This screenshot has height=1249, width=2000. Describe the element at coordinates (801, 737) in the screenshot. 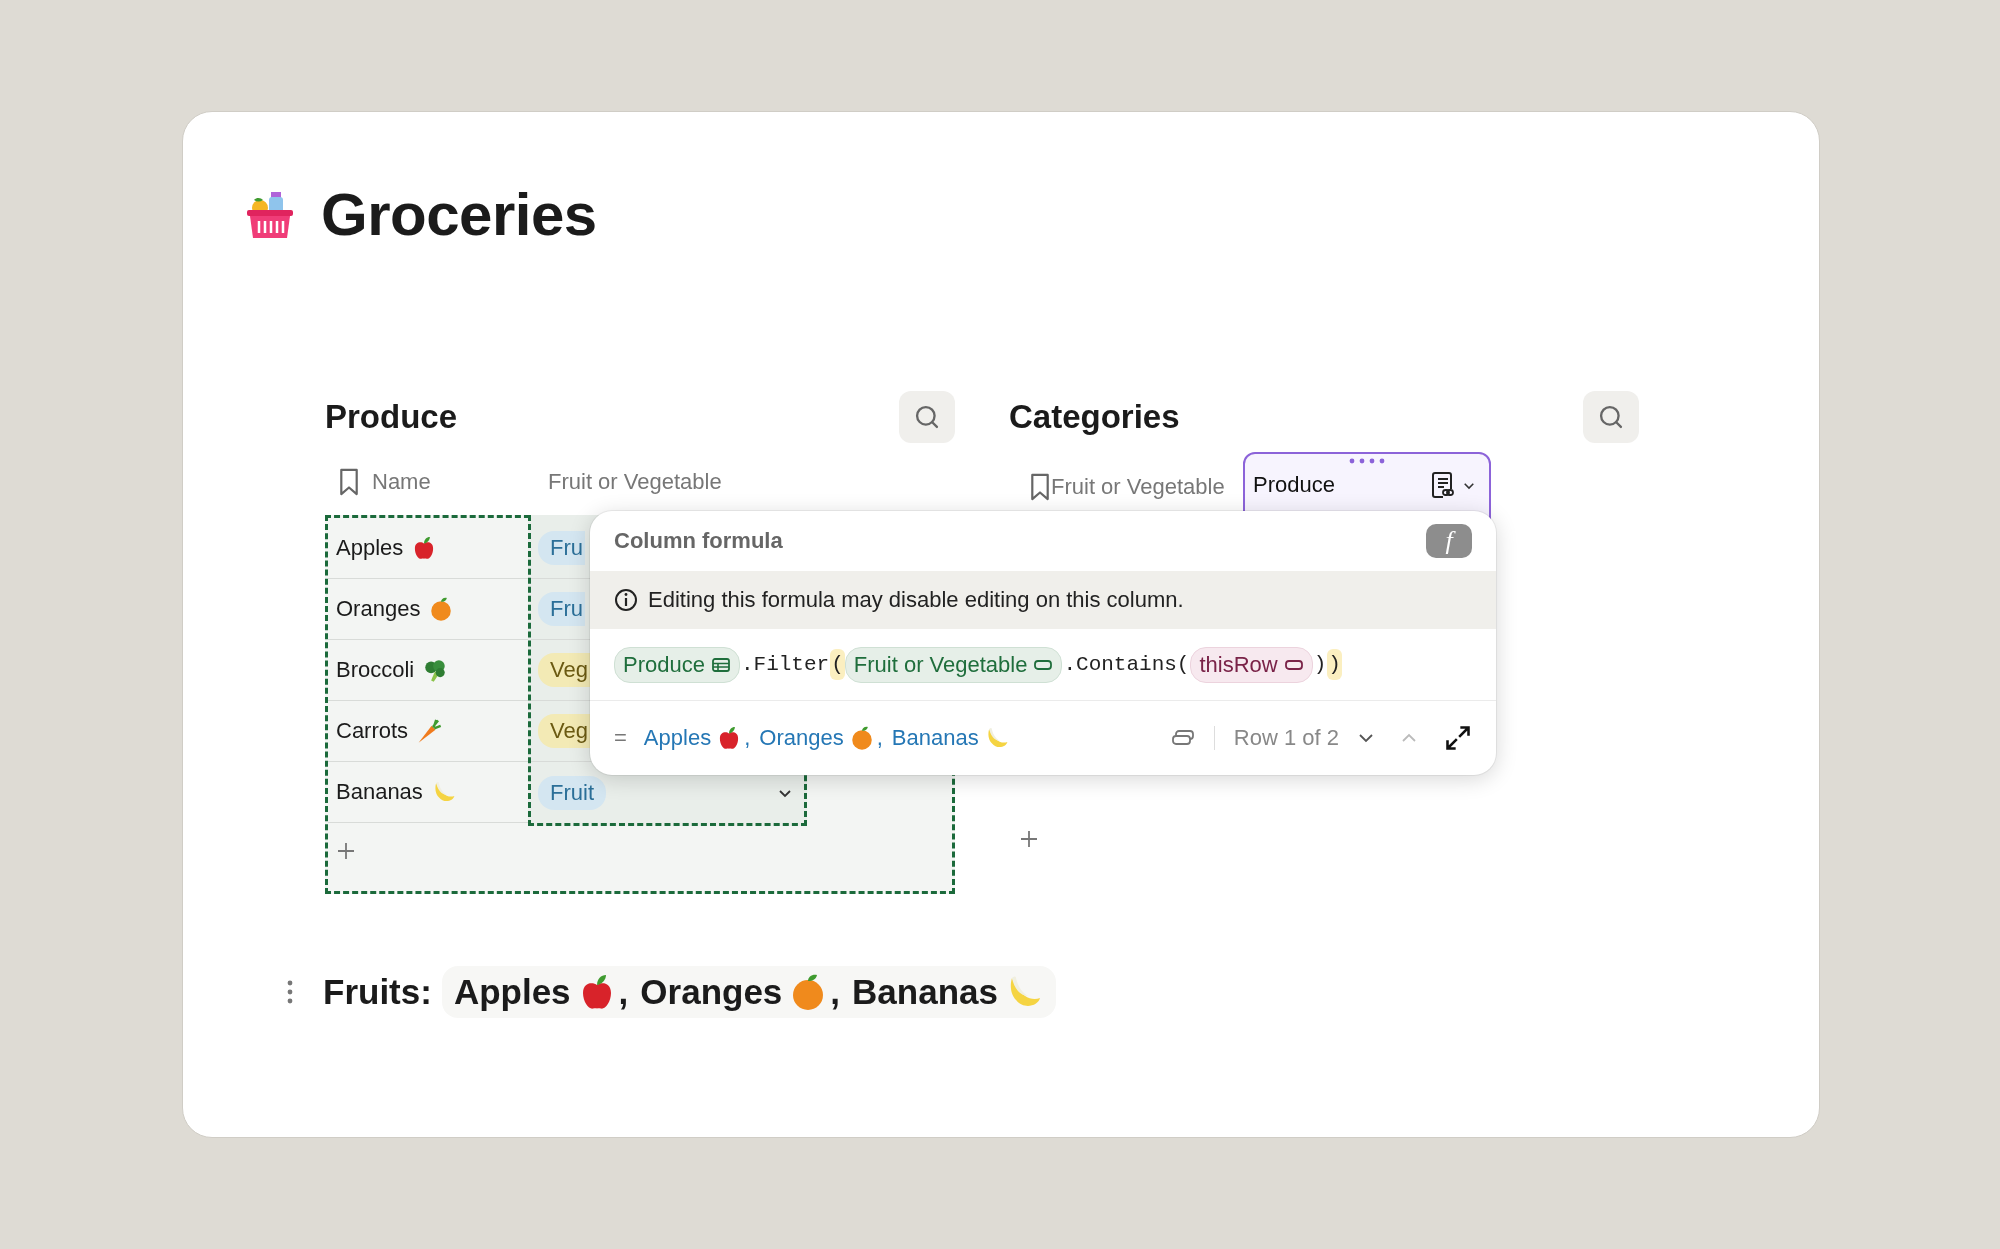

I see `result-link: Oranges` at that location.